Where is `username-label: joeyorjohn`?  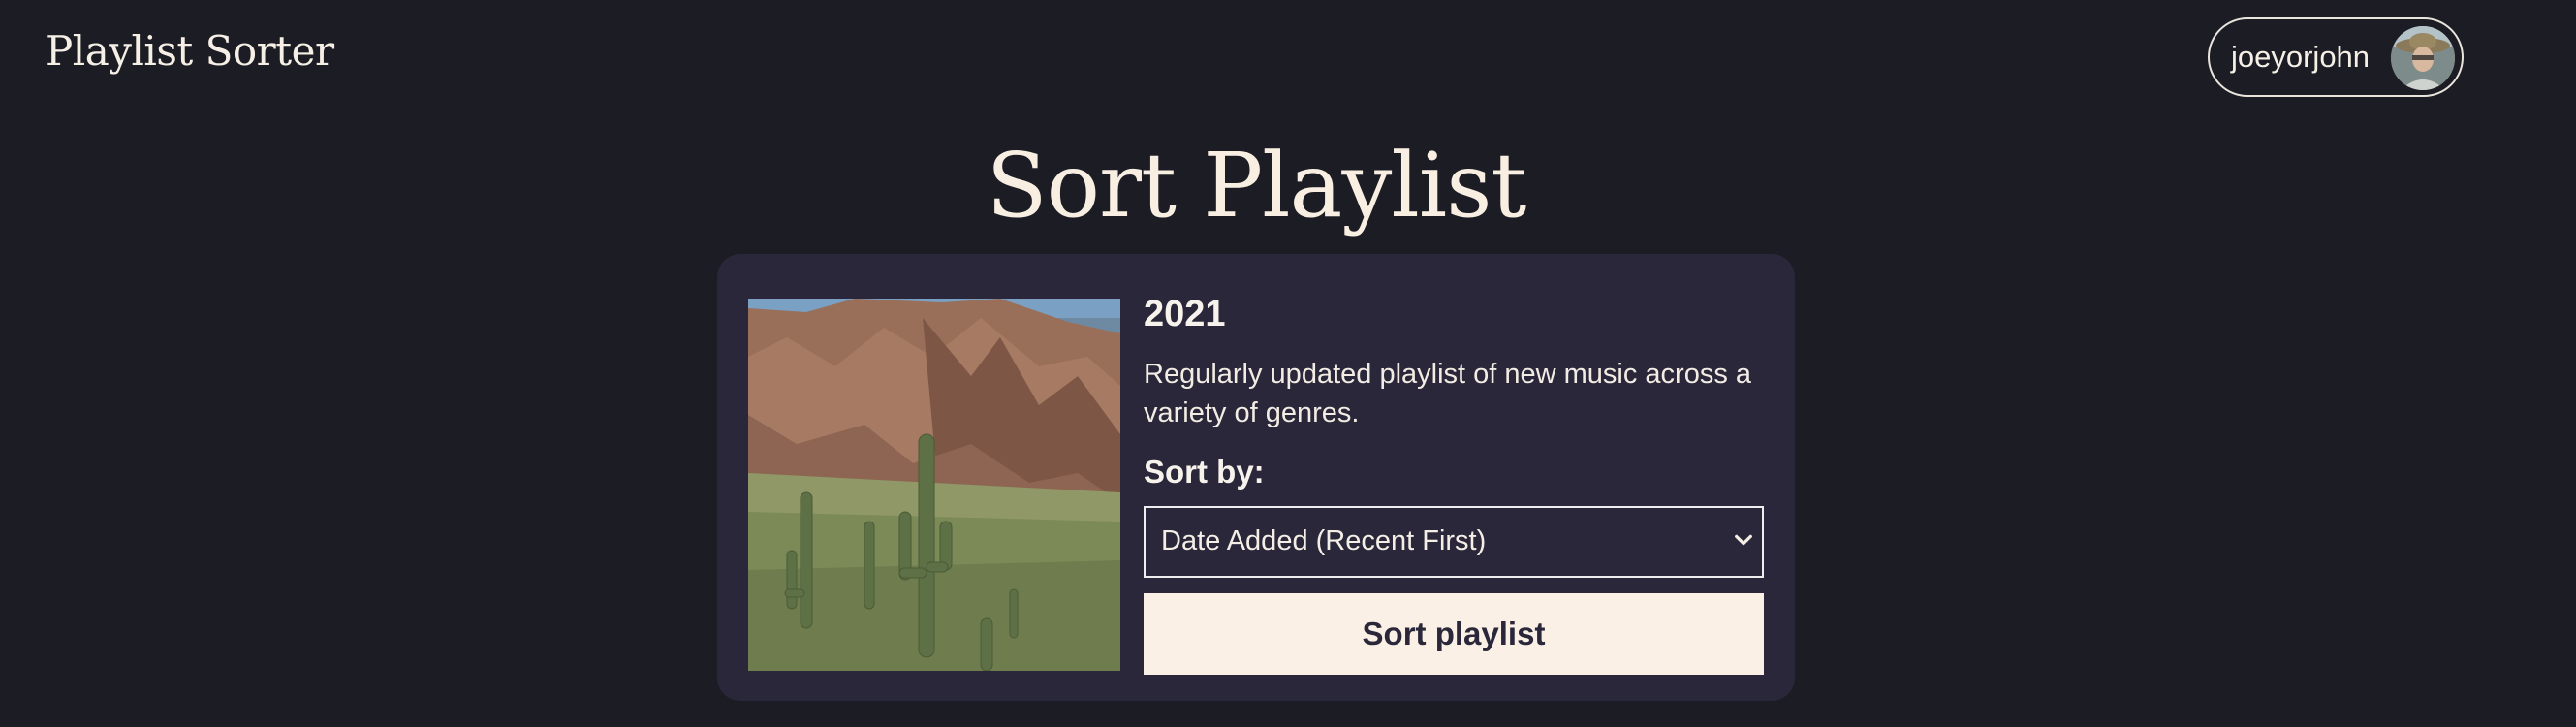
username-label: joeyorjohn is located at coordinates (2301, 57).